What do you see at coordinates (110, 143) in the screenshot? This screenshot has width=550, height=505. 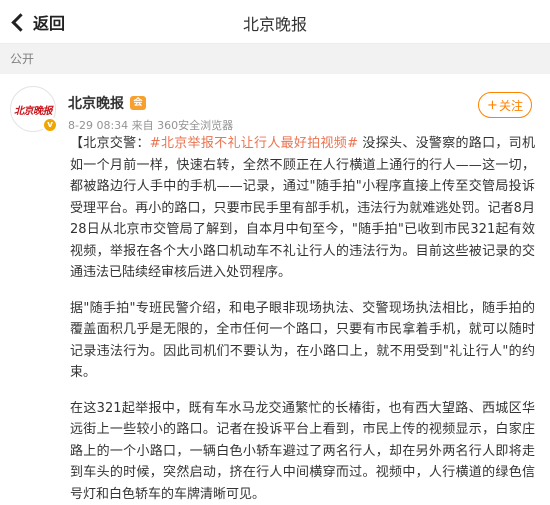 I see `paragraph-1-prefix: 【北京交警：` at bounding box center [110, 143].